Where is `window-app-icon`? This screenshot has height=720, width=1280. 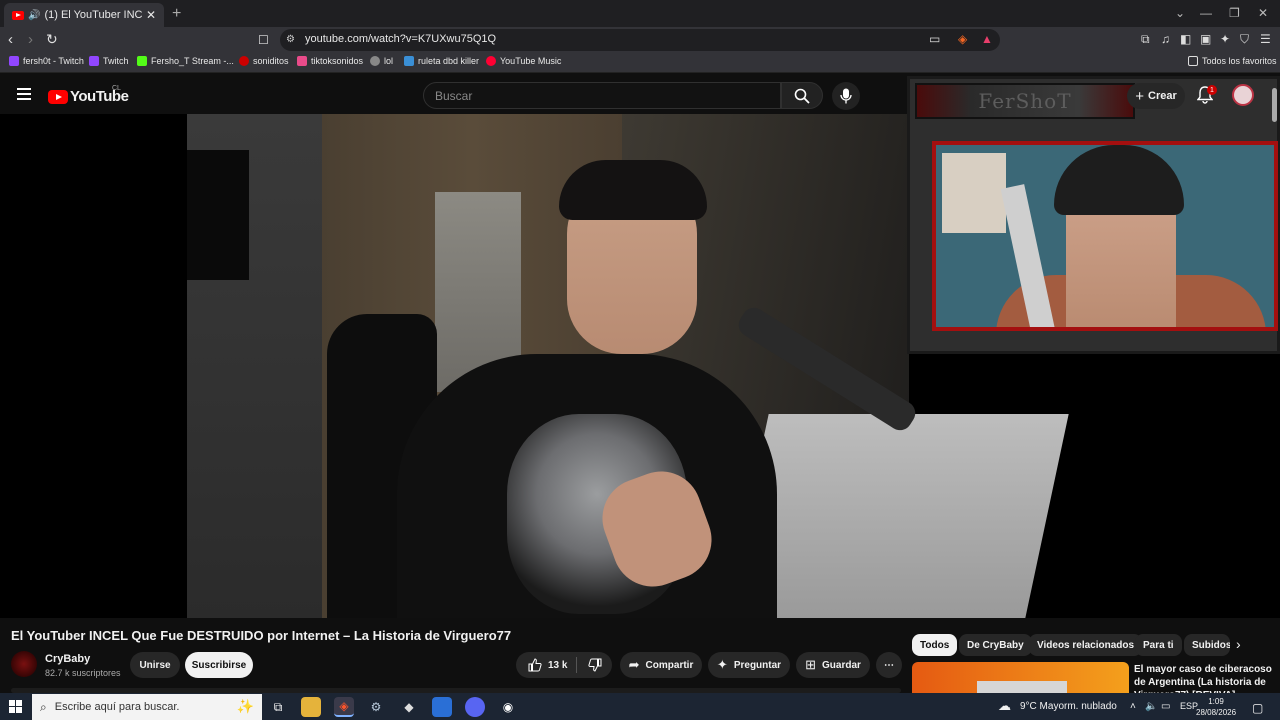 window-app-icon is located at coordinates (442, 707).